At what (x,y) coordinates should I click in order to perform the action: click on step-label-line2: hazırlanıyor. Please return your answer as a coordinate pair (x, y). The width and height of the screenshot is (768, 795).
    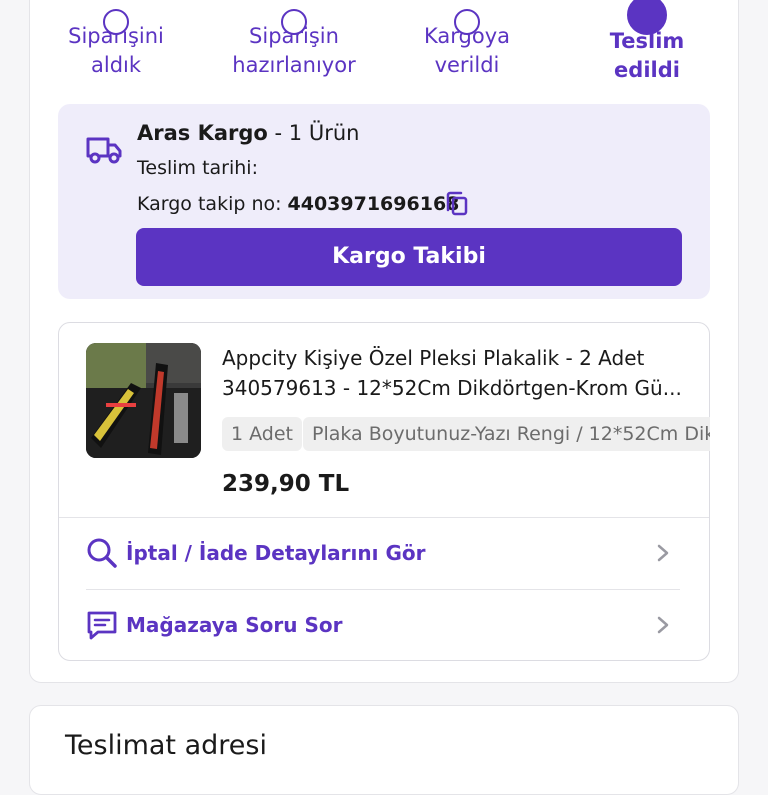
    Looking at the image, I should click on (294, 65).